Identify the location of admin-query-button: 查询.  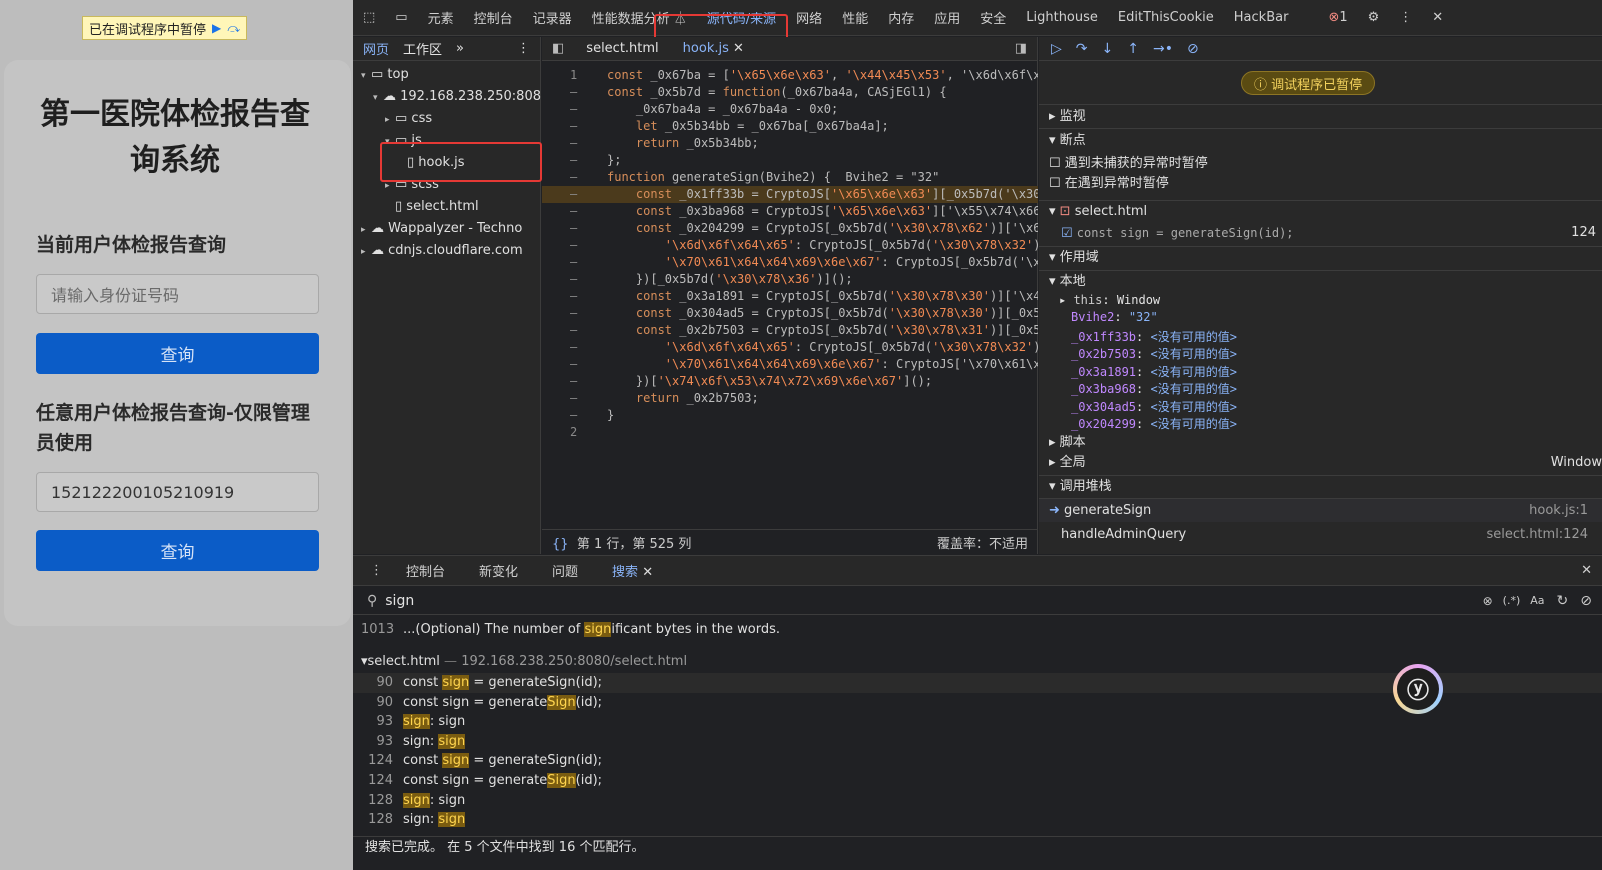
(177, 550).